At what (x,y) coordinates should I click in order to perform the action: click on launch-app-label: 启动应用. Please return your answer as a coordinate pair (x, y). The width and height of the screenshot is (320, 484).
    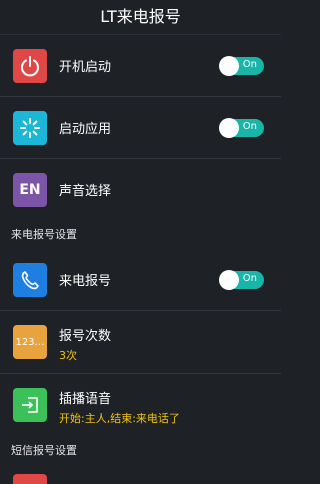
    Looking at the image, I should click on (85, 129).